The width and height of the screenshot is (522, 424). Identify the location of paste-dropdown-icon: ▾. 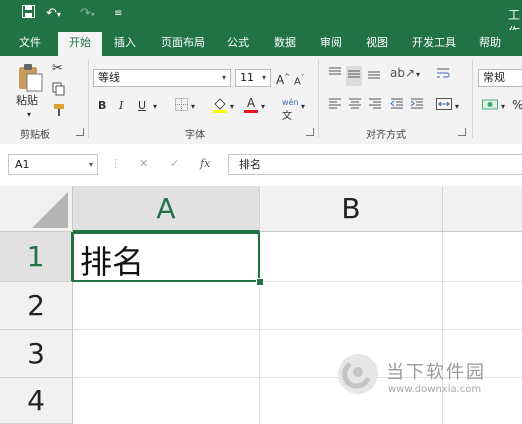
(29, 115).